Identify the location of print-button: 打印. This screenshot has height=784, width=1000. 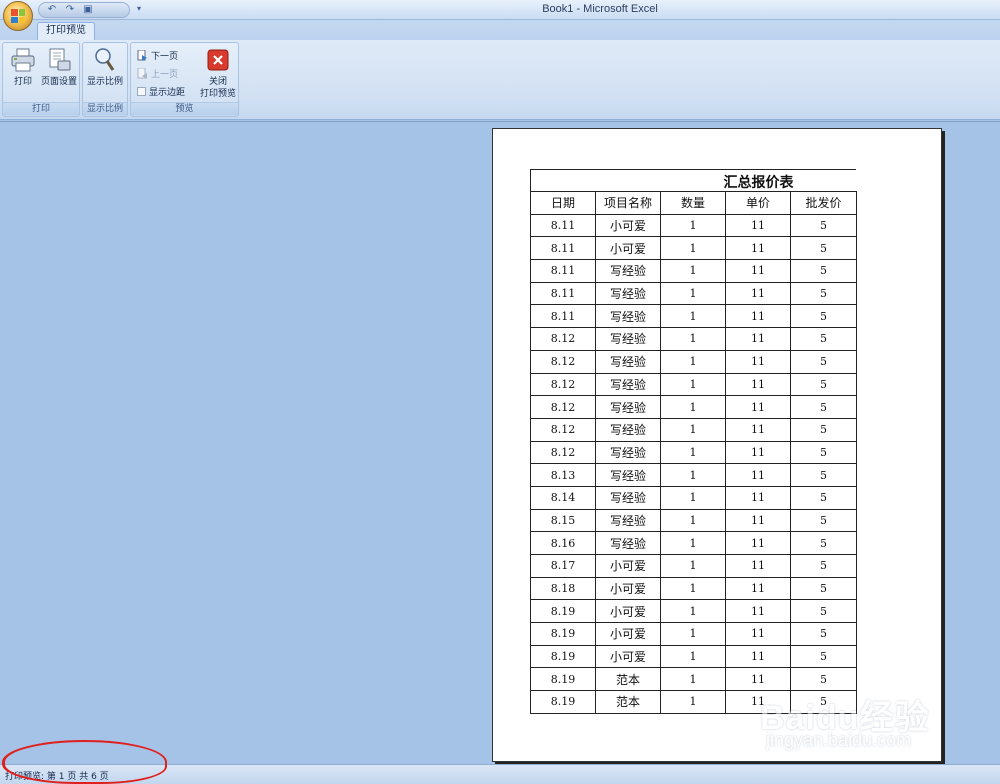
(23, 73).